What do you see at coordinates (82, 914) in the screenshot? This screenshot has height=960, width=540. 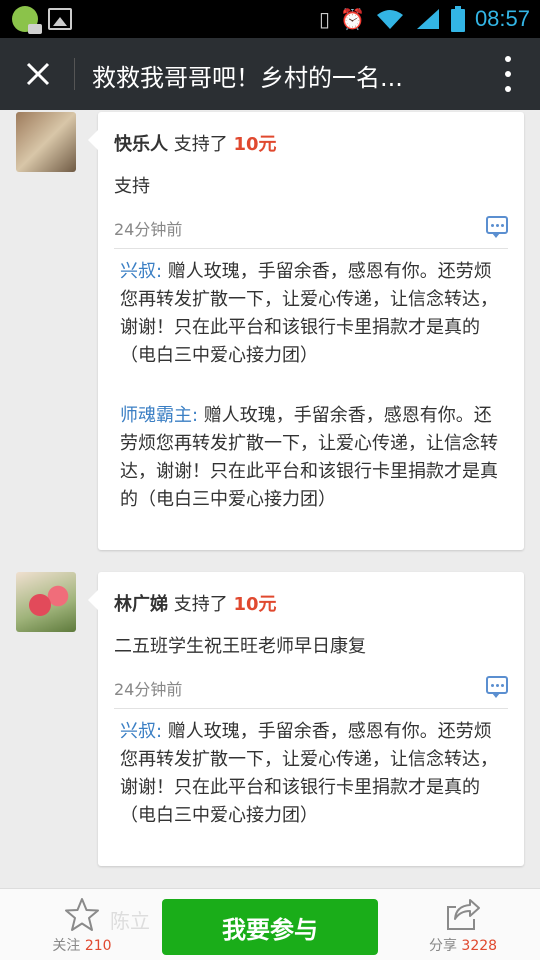 I see `star-icon` at bounding box center [82, 914].